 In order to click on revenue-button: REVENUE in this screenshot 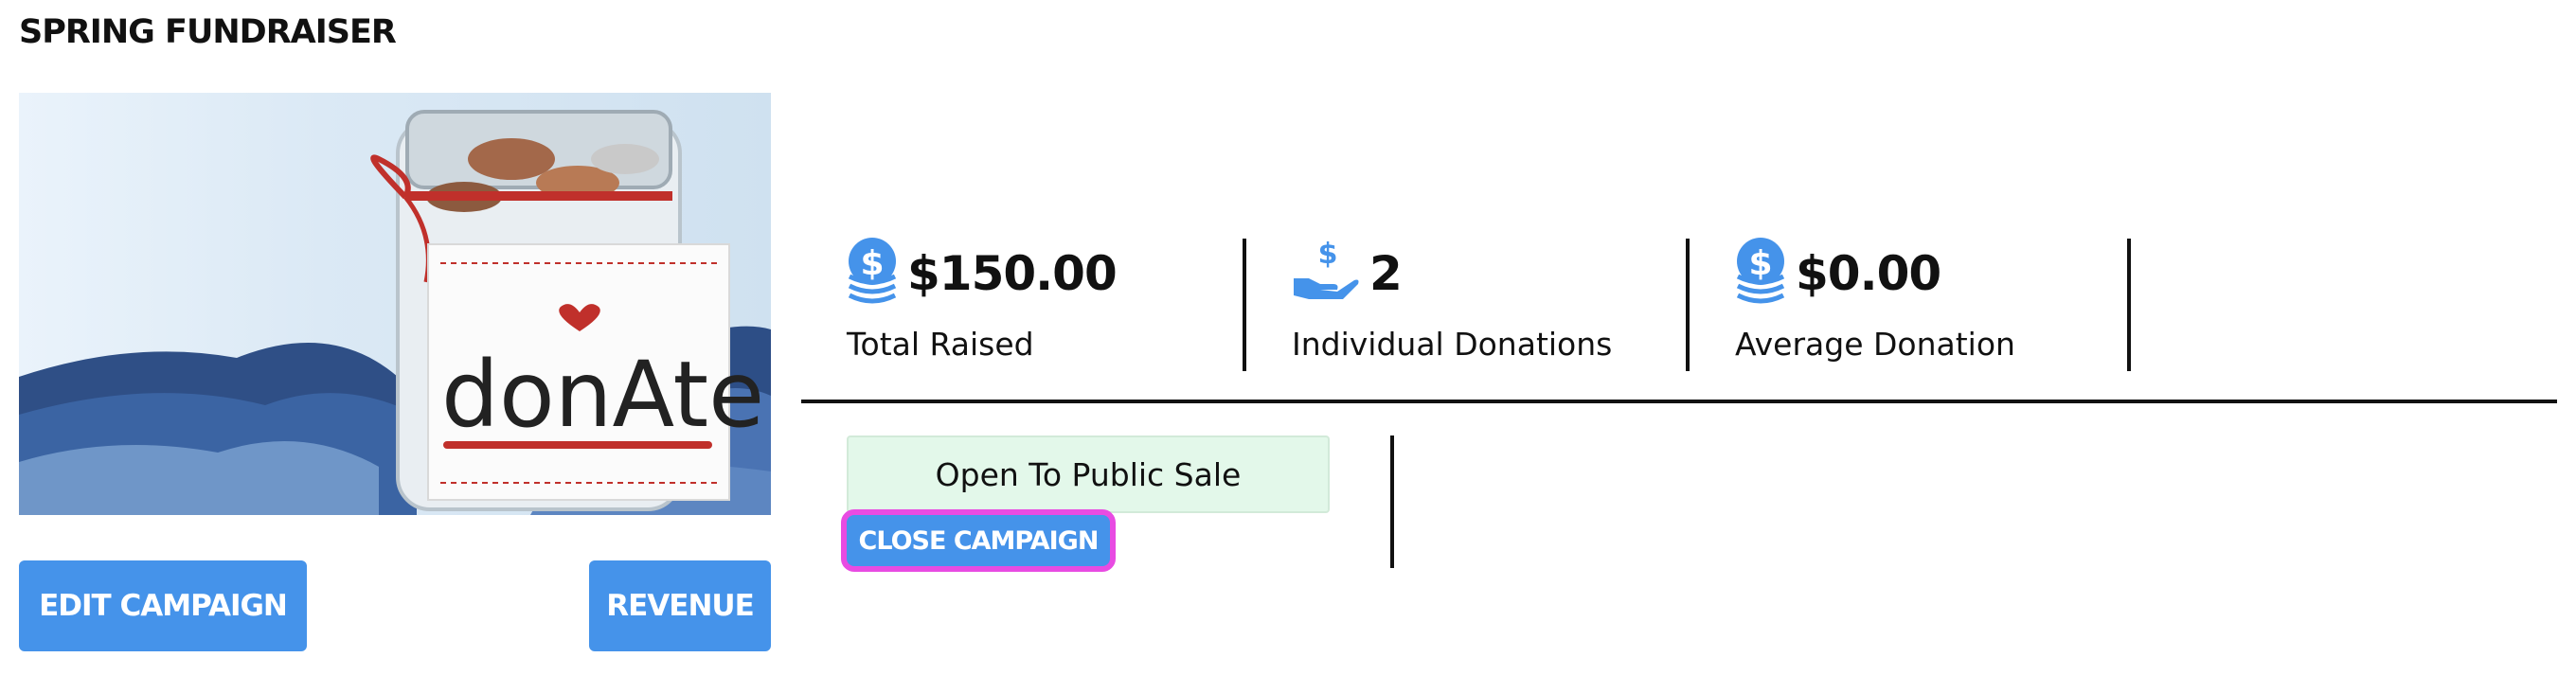, I will do `click(680, 605)`.